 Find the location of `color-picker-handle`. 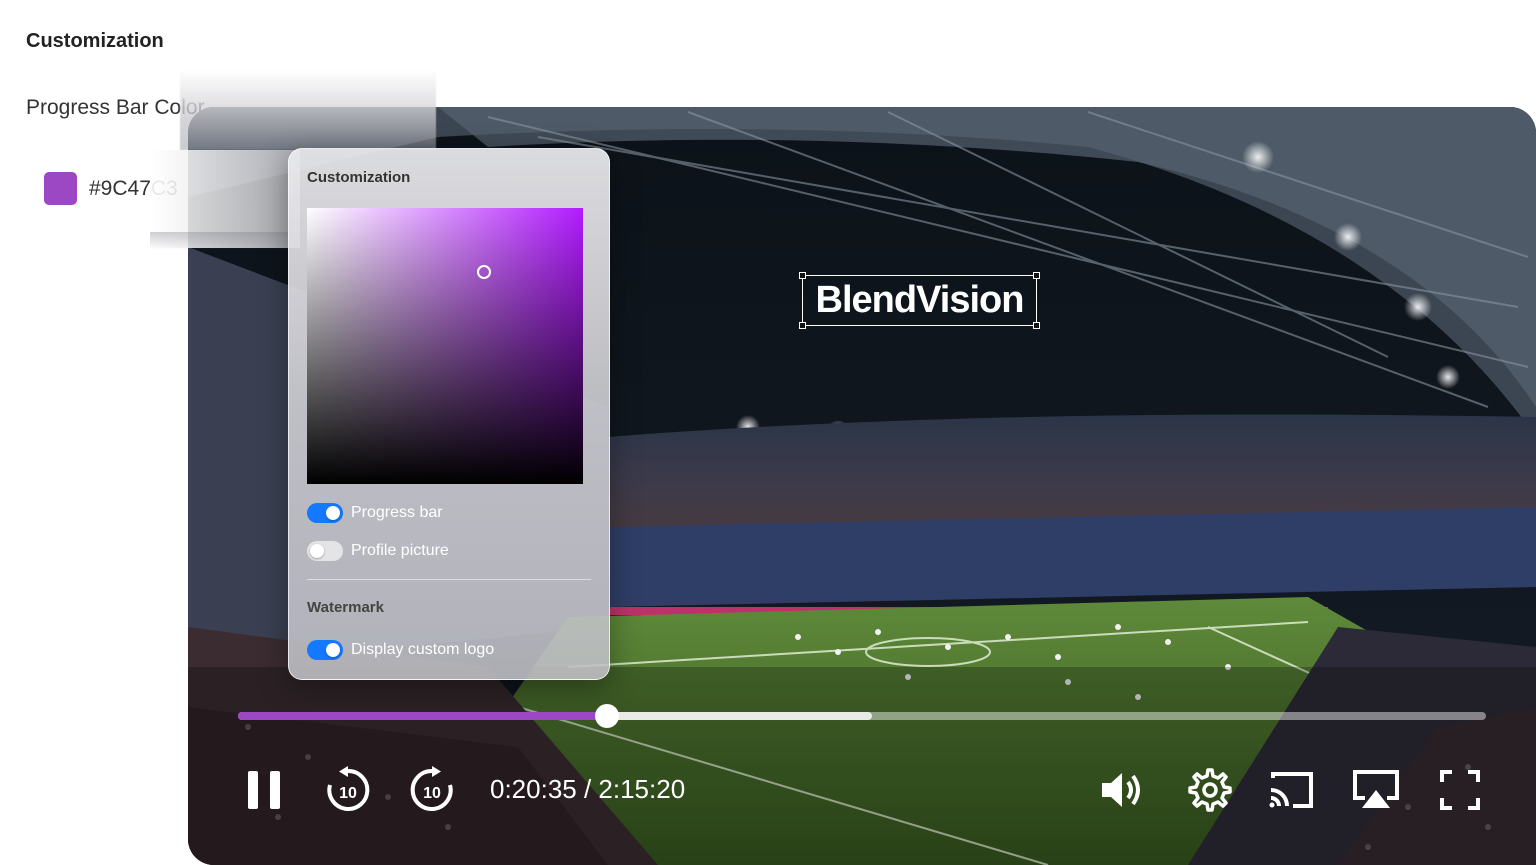

color-picker-handle is located at coordinates (484, 272).